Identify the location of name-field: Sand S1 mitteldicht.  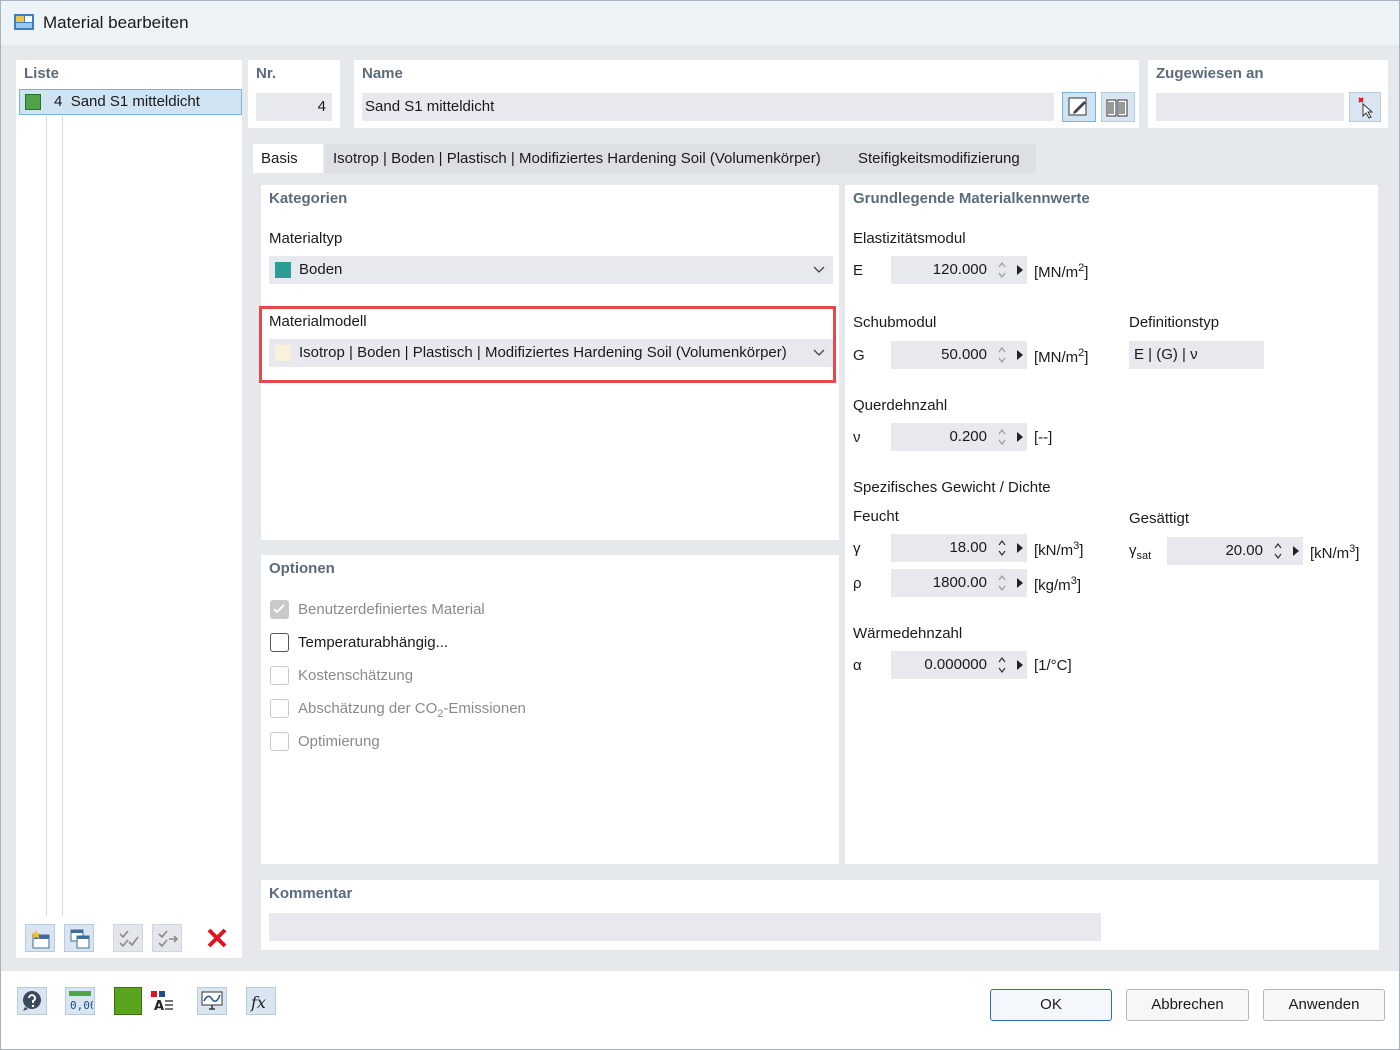
(708, 107).